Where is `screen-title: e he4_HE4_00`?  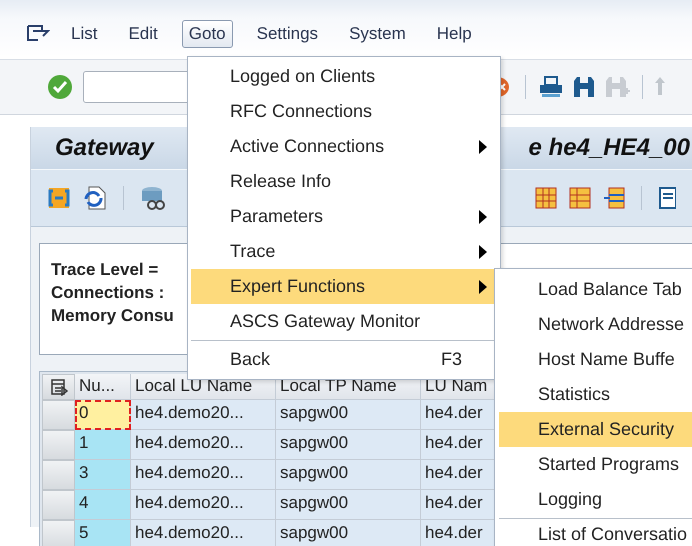 screen-title: e he4_HE4_00 is located at coordinates (609, 148).